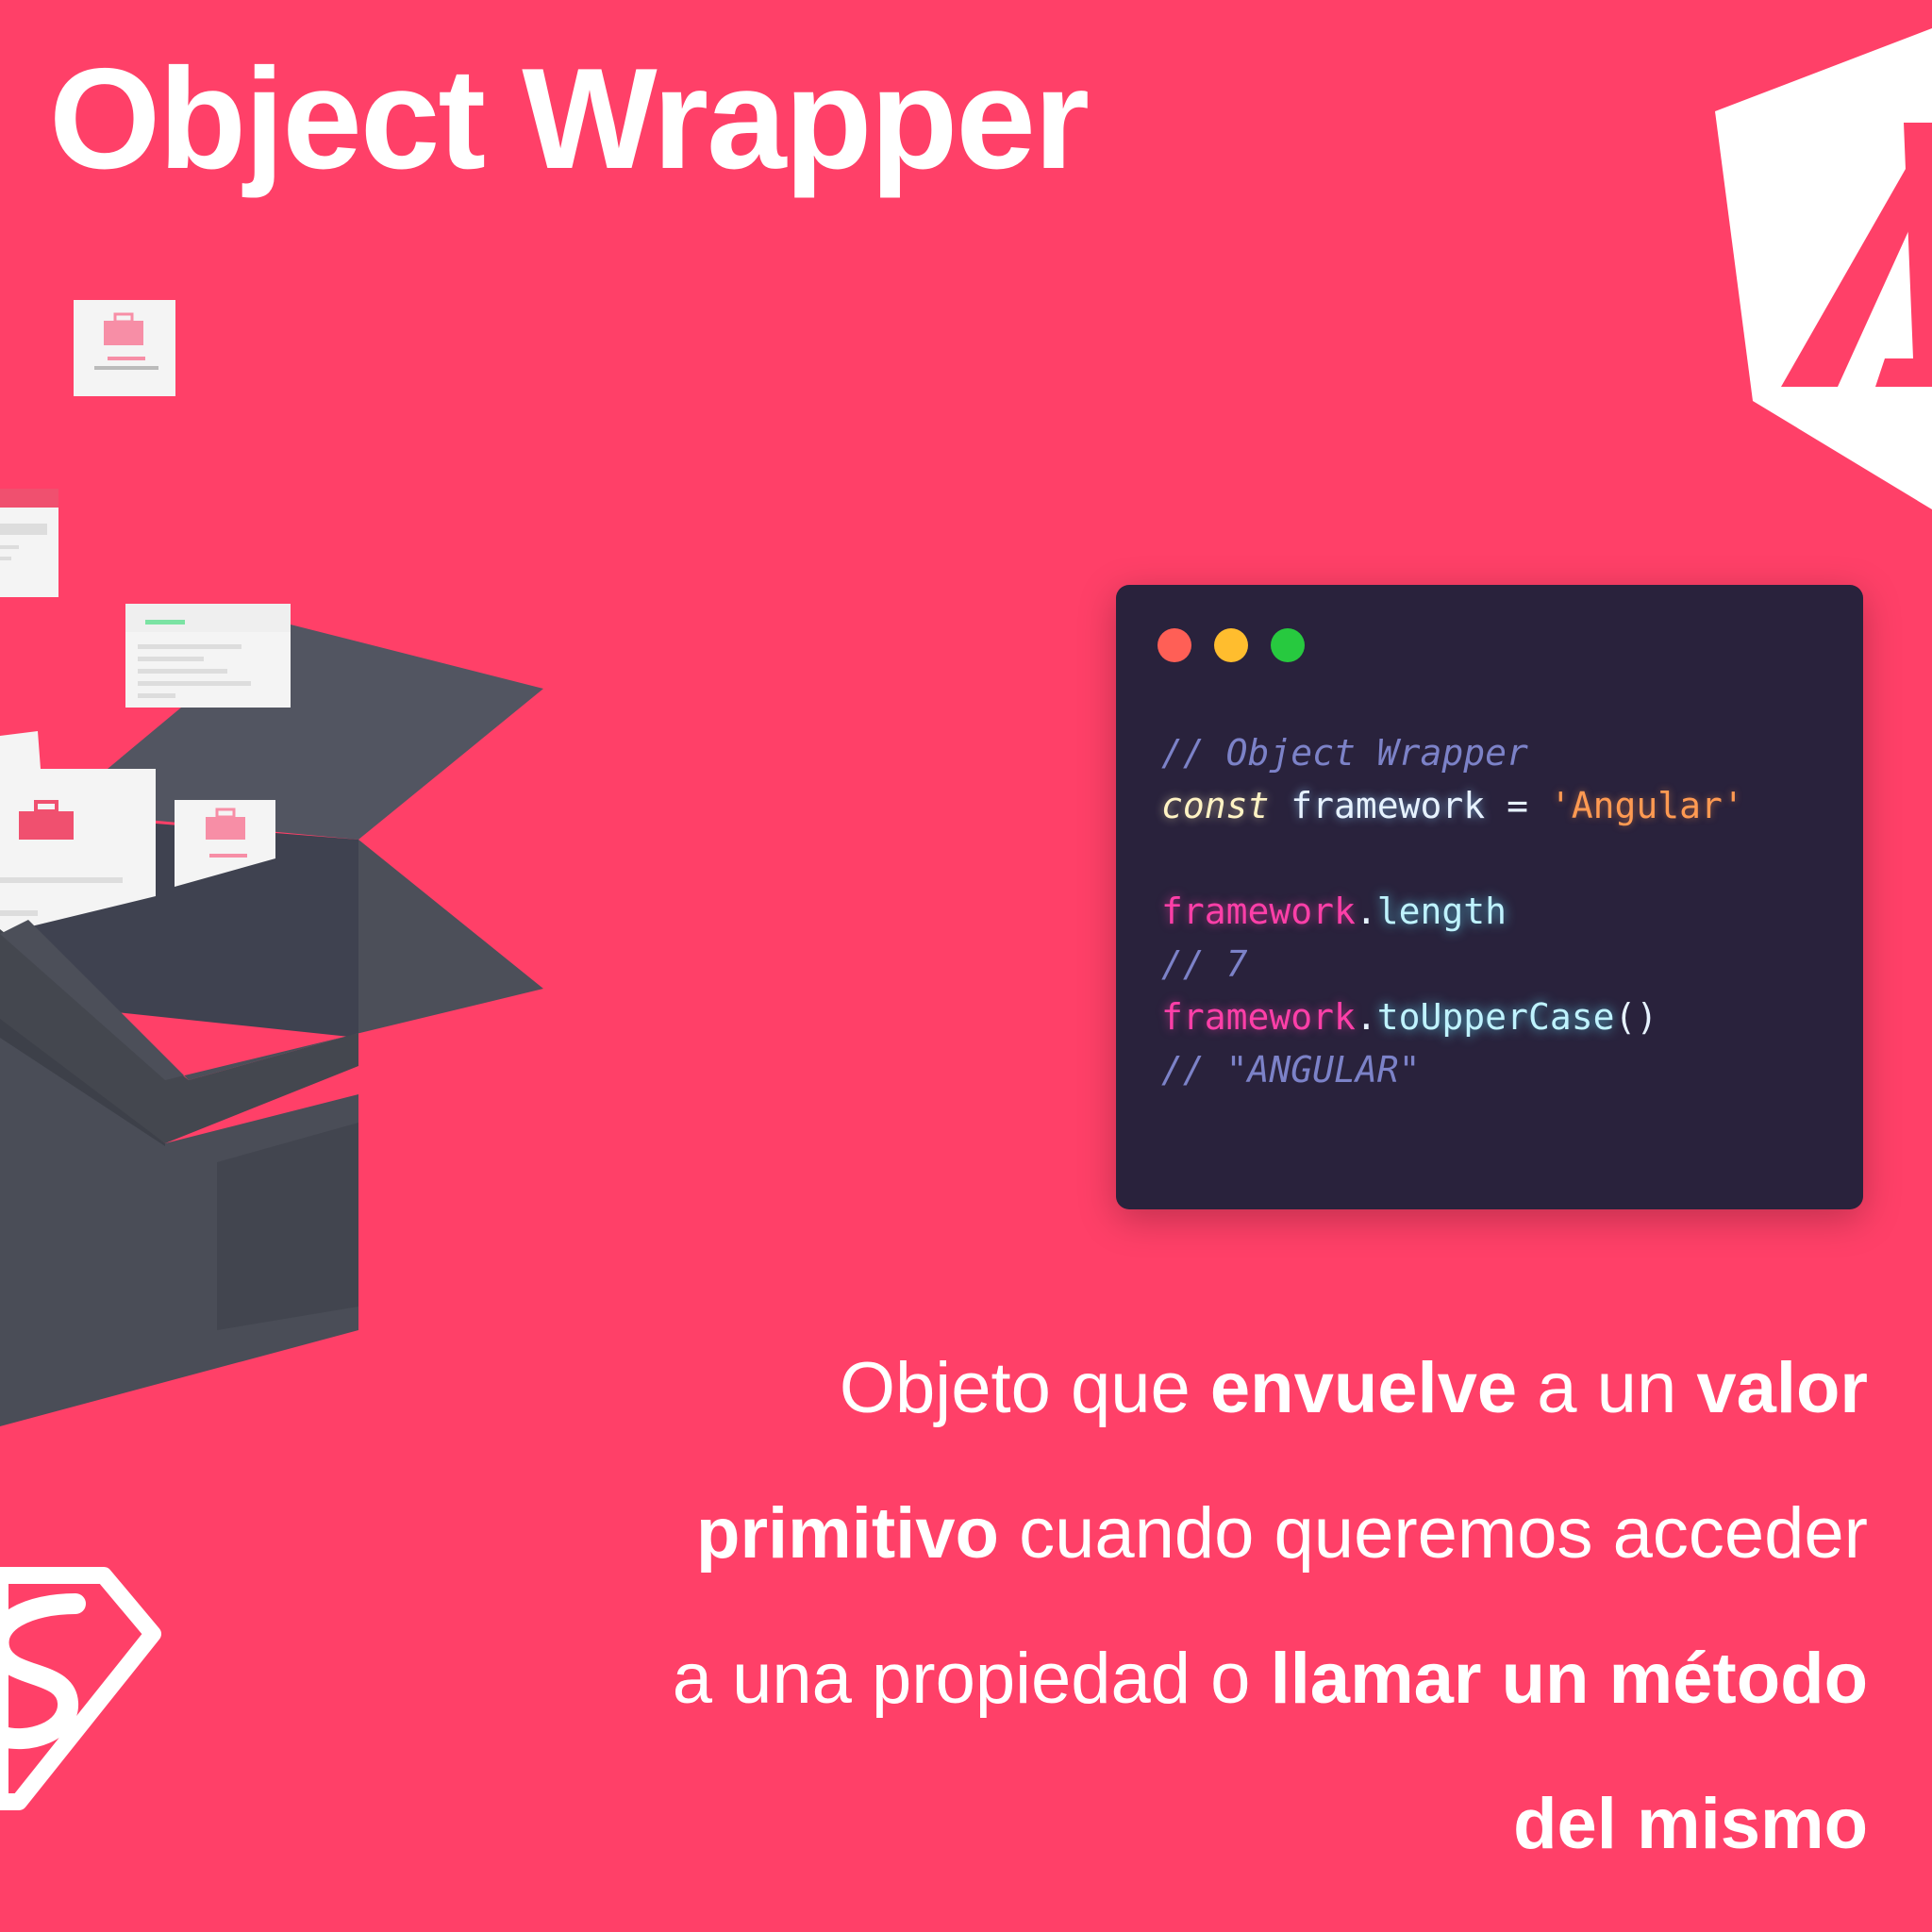 Image resolution: width=1932 pixels, height=1932 pixels. What do you see at coordinates (1496, 1017) in the screenshot?
I see `code-method: toUpperCase` at bounding box center [1496, 1017].